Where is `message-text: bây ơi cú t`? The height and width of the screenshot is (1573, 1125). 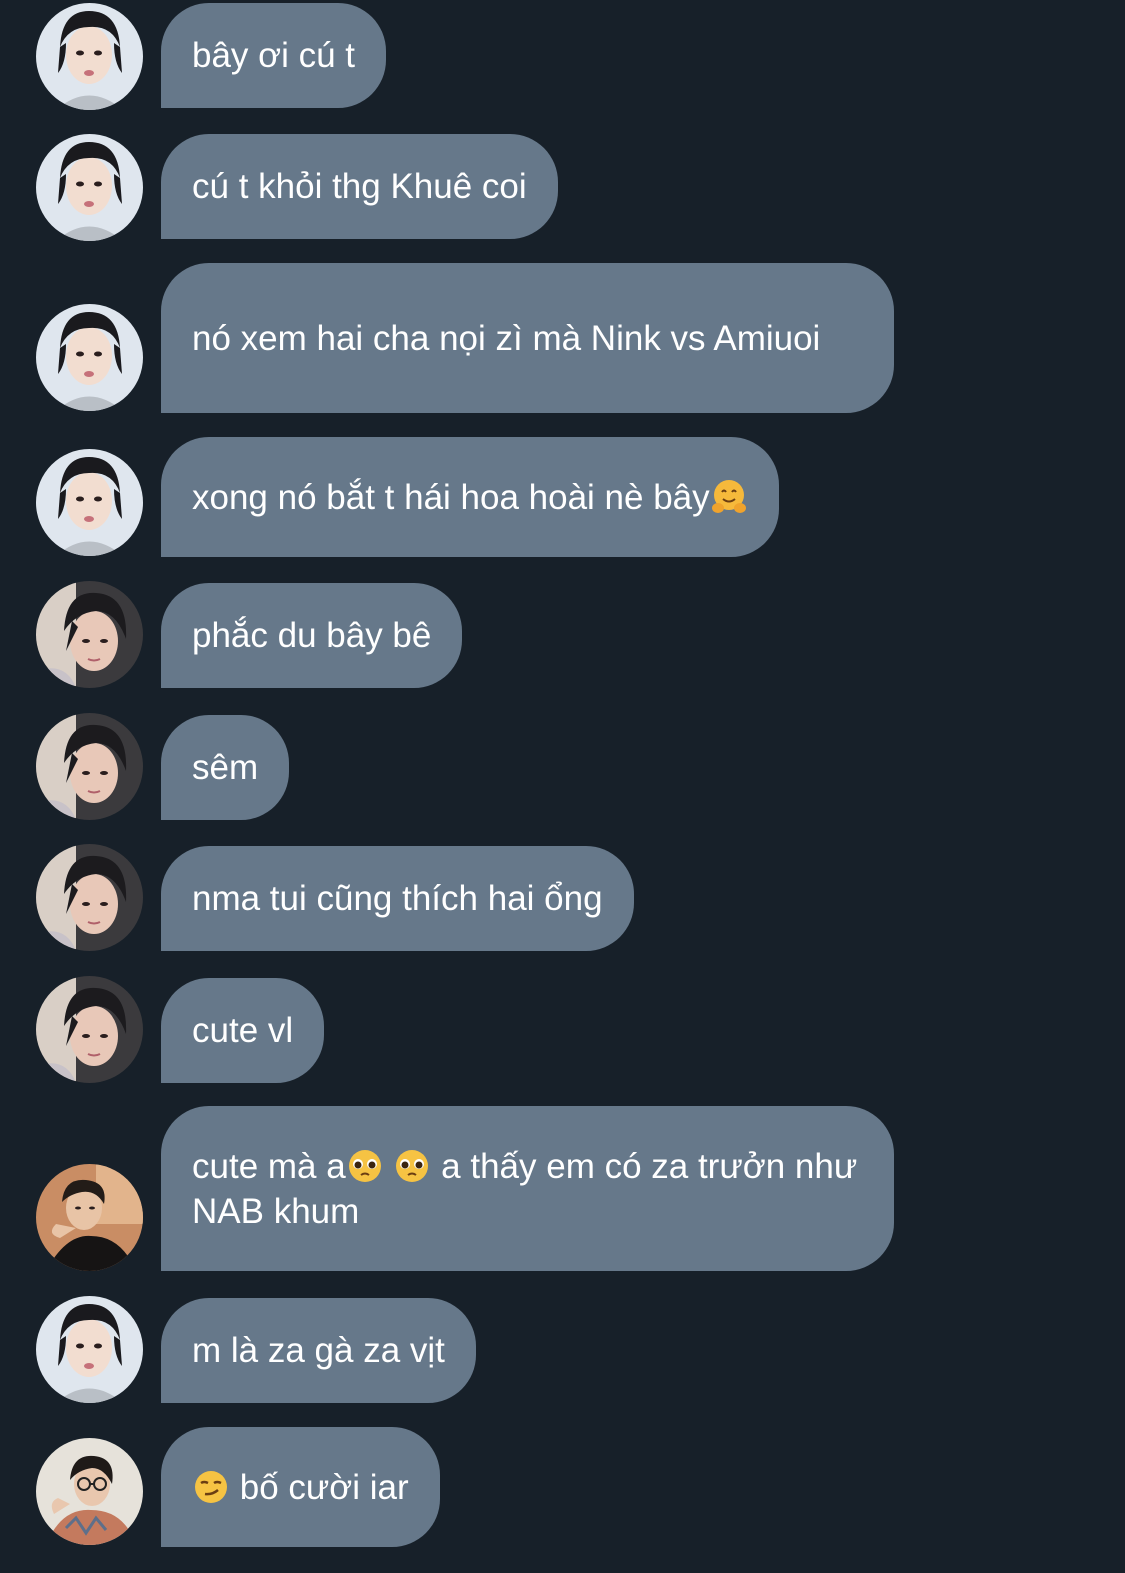
message-text: bây ơi cú t is located at coordinates (274, 55).